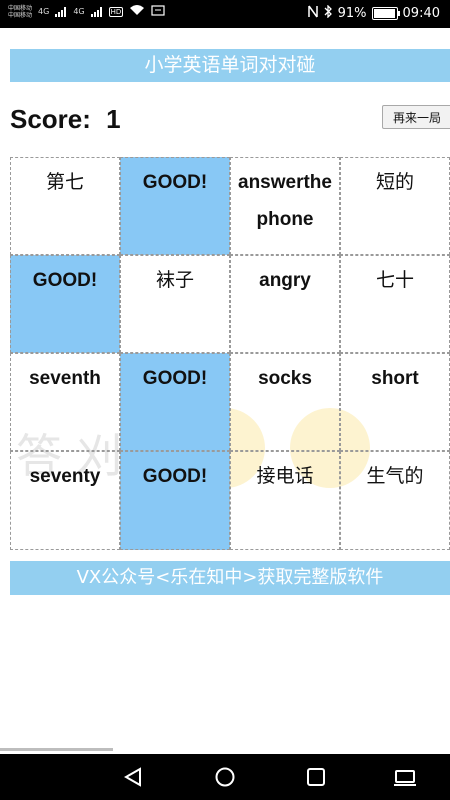 Image resolution: width=450 pixels, height=800 pixels. What do you see at coordinates (113, 119) in the screenshot?
I see `score-value: 1` at bounding box center [113, 119].